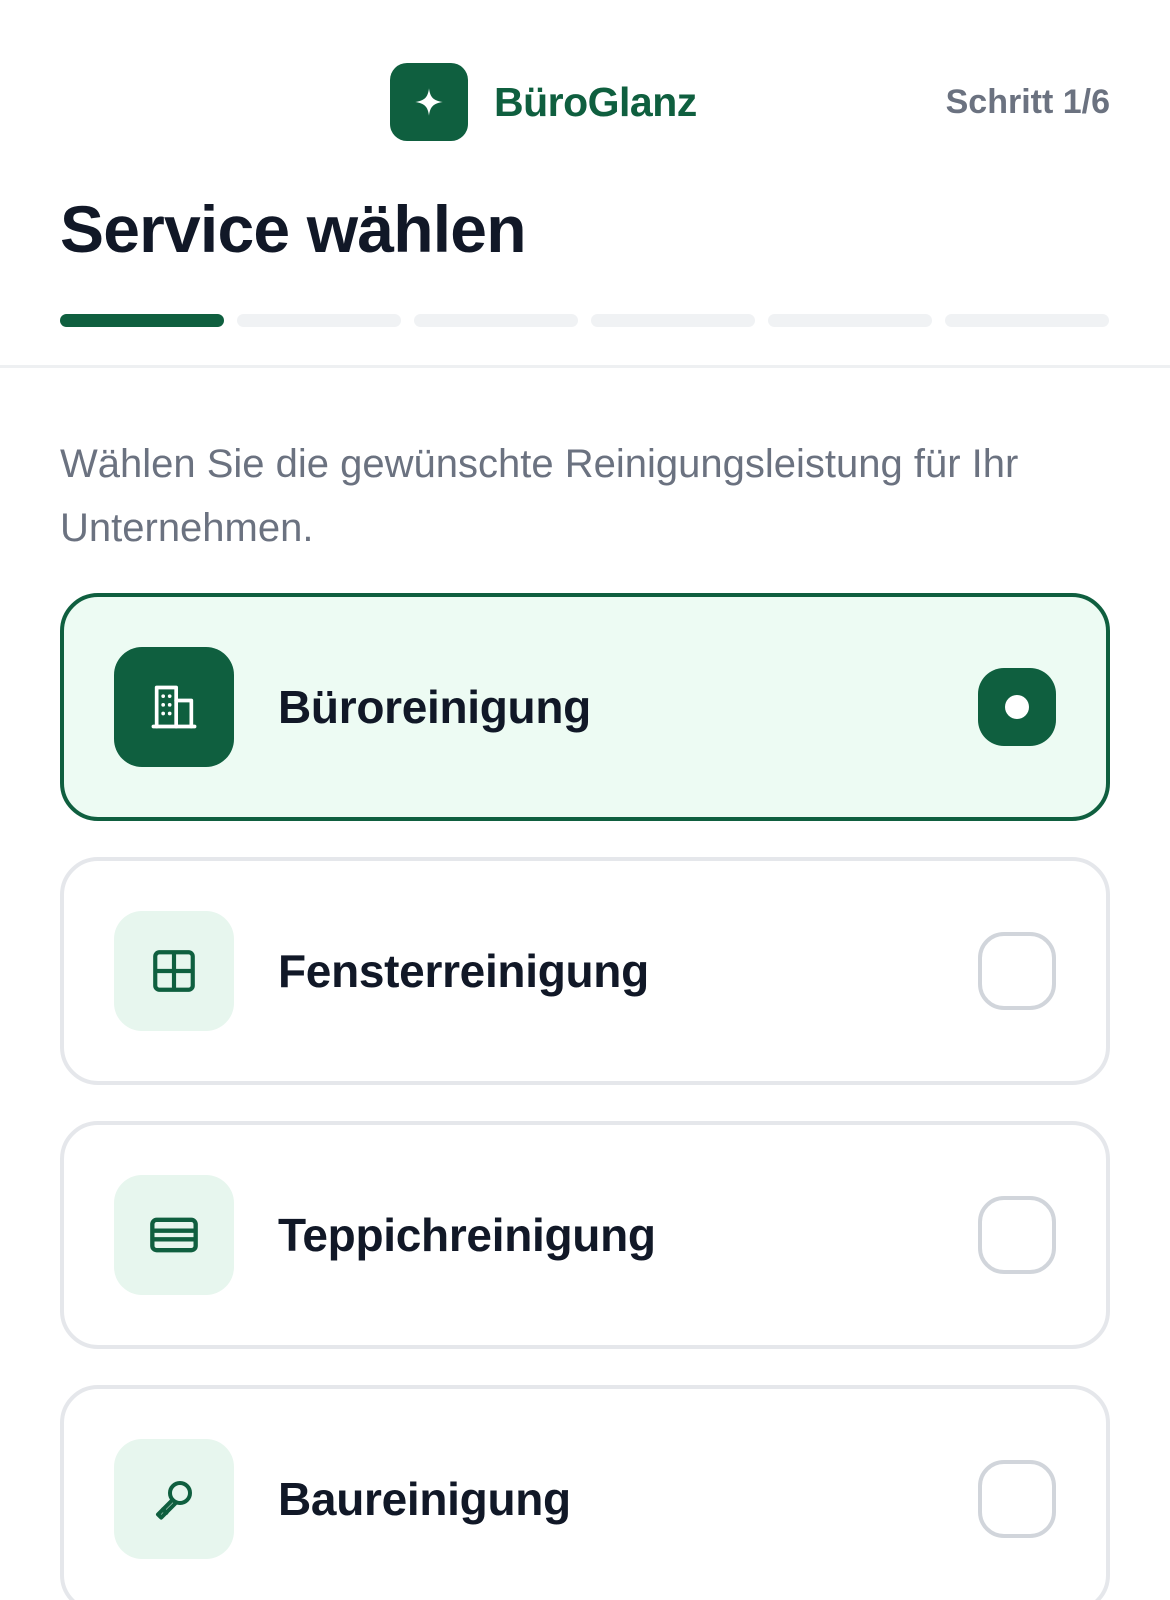  I want to click on page-title: Service wählen, so click(293, 229).